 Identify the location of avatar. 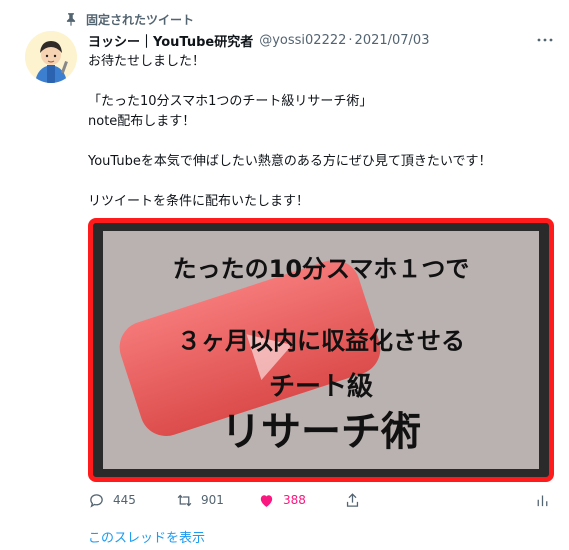
(51, 57).